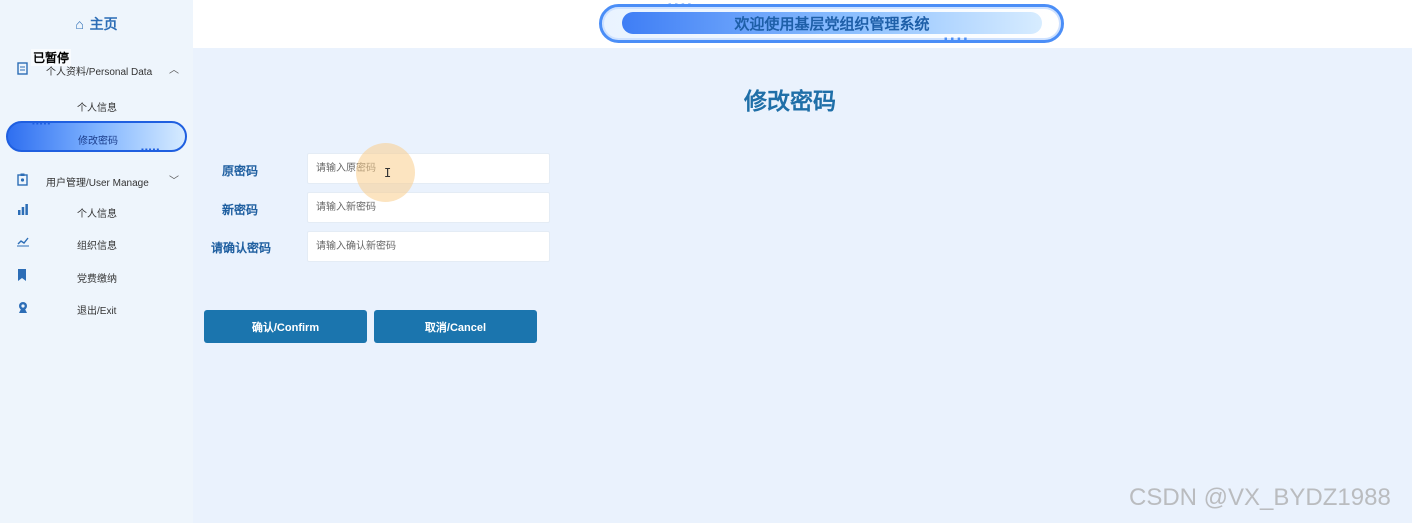 The width and height of the screenshot is (1412, 523). I want to click on document-icon, so click(22, 68).